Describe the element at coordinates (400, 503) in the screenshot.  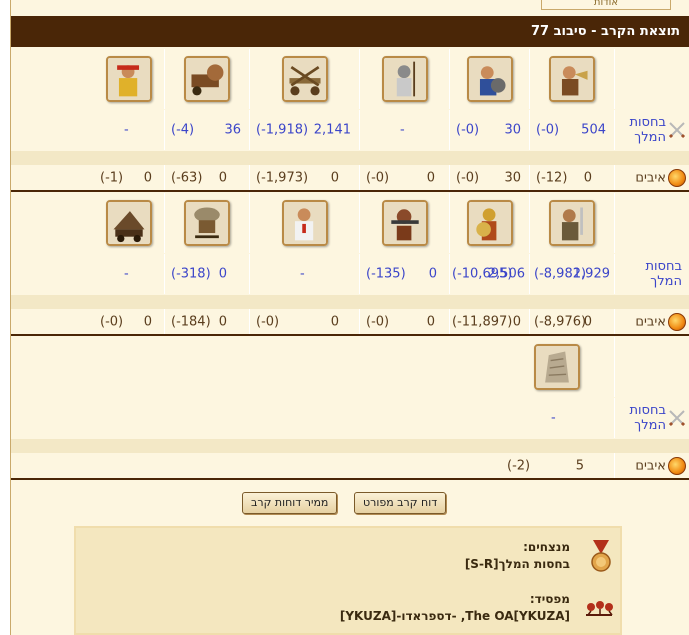
I see `detailed-report-button: דוח קרב מפורט` at that location.